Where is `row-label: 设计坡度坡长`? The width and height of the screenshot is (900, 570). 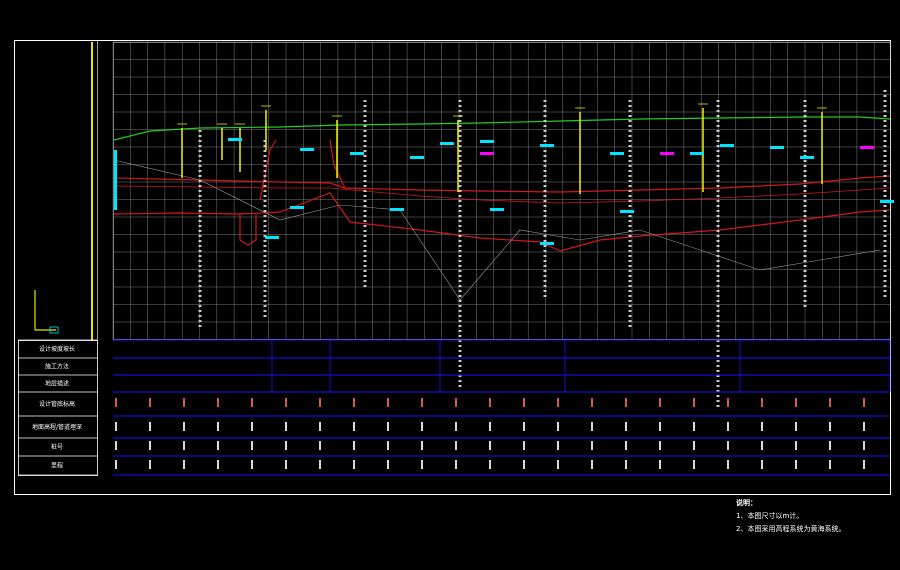
row-label: 设计坡度坡长 is located at coordinates (57, 349).